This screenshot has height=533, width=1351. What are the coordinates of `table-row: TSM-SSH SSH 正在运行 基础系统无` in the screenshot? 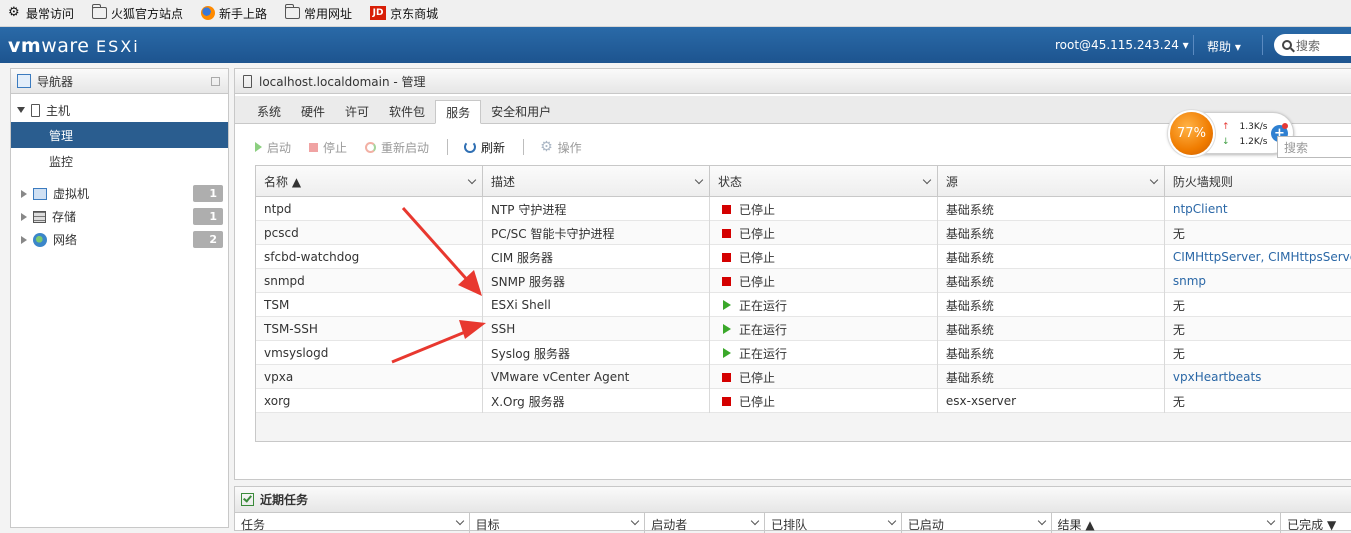 It's located at (803, 329).